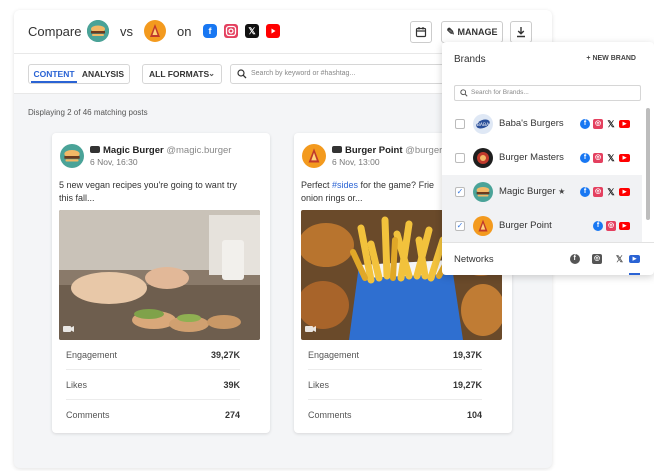 This screenshot has height=471, width=654. I want to click on post-video-thumbnail, so click(159, 275).